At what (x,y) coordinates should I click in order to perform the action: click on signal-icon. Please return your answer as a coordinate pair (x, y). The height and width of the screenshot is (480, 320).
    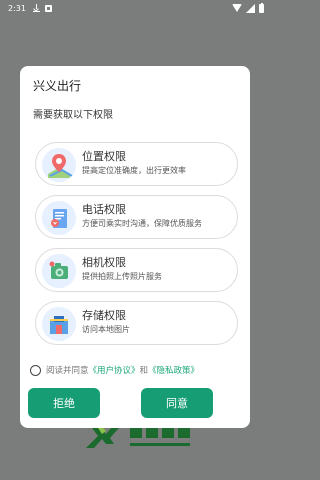
    Looking at the image, I should click on (250, 8).